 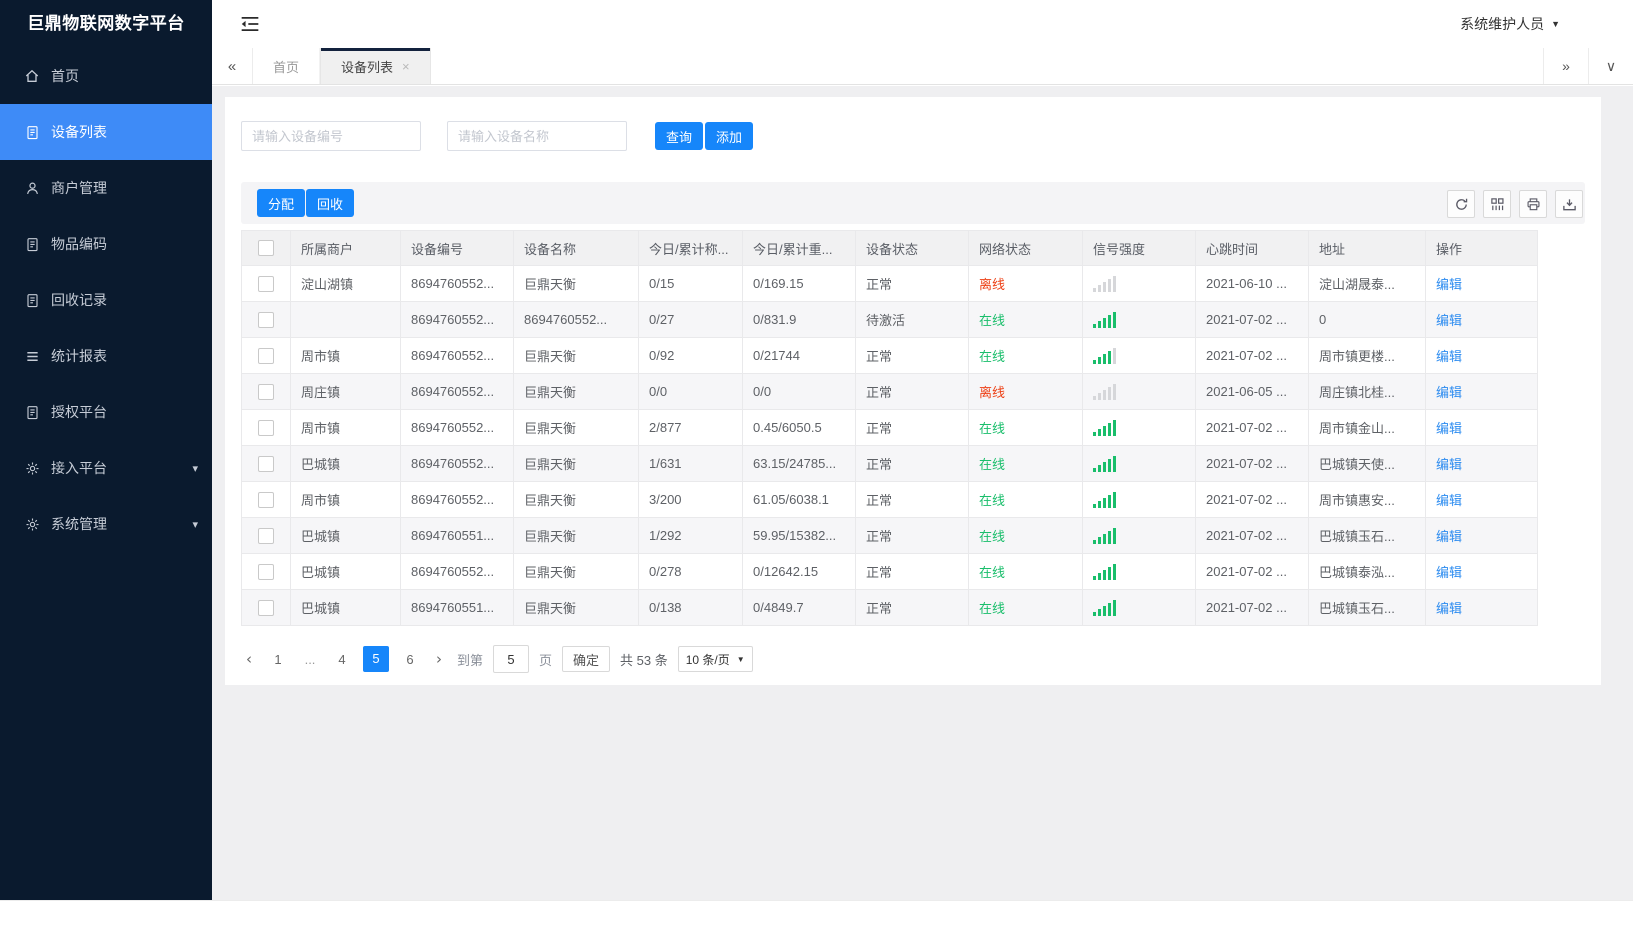 I want to click on export-icon, so click(x=1569, y=204).